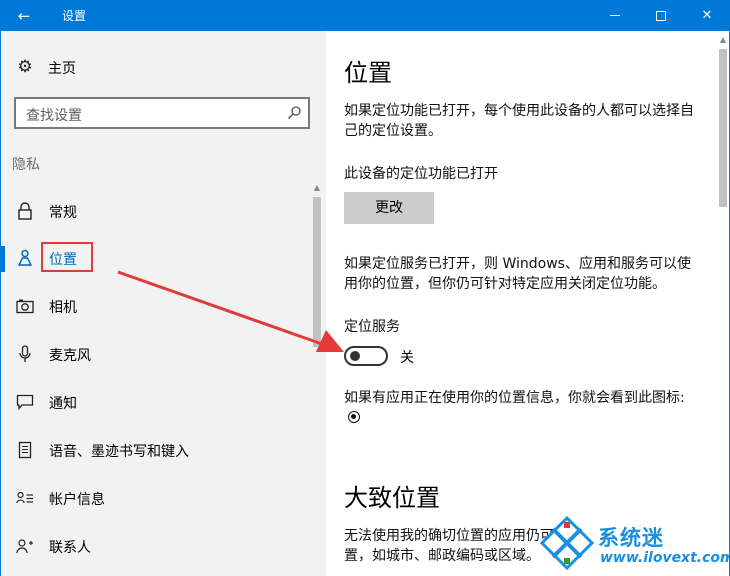  What do you see at coordinates (665, 558) in the screenshot?
I see `watermark-url: www.ilovext.com` at bounding box center [665, 558].